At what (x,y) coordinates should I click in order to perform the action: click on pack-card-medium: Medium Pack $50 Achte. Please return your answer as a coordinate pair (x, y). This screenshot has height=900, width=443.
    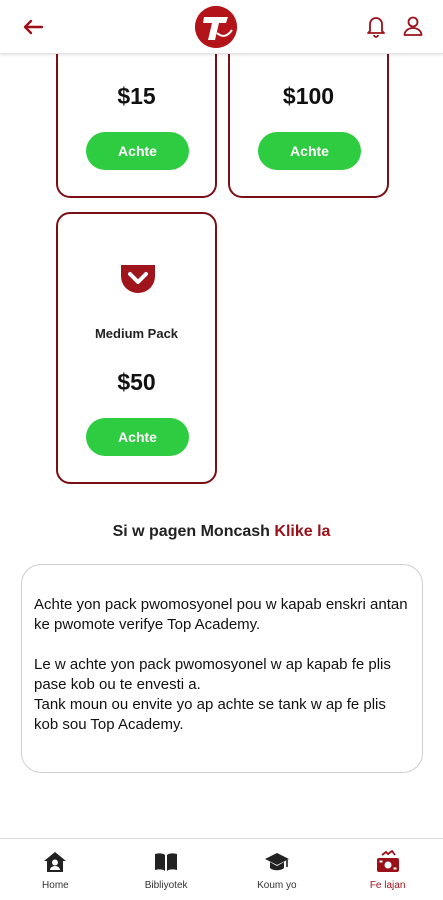
    Looking at the image, I should click on (136, 348).